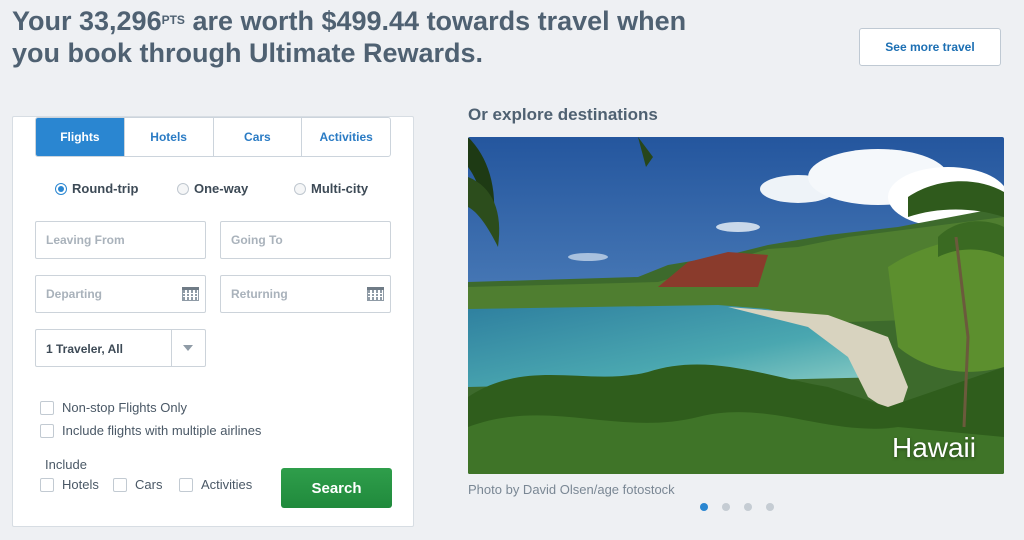  Describe the element at coordinates (149, 484) in the screenshot. I see `include-cars-label: Cars` at that location.